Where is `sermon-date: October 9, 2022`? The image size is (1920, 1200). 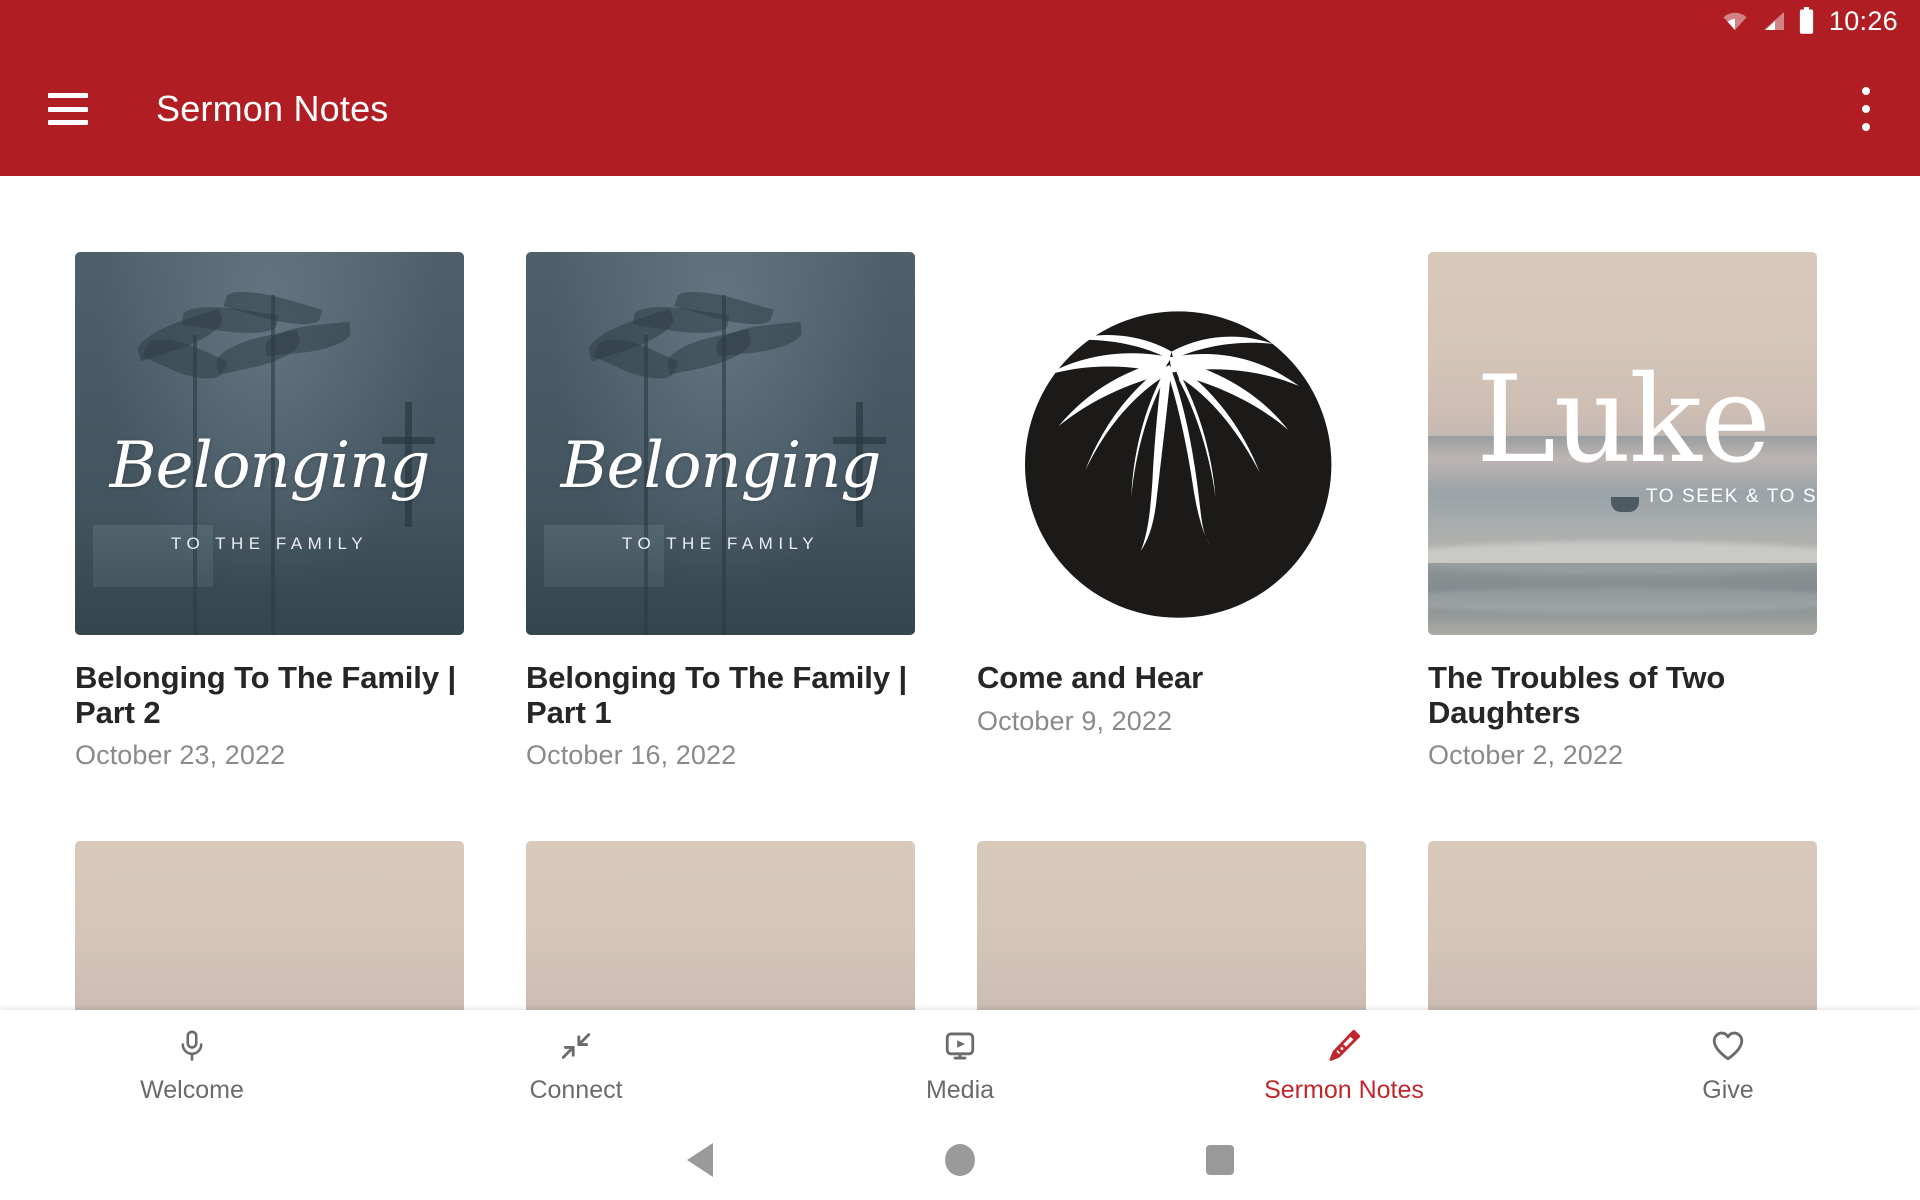
sermon-date: October 9, 2022 is located at coordinates (1075, 720).